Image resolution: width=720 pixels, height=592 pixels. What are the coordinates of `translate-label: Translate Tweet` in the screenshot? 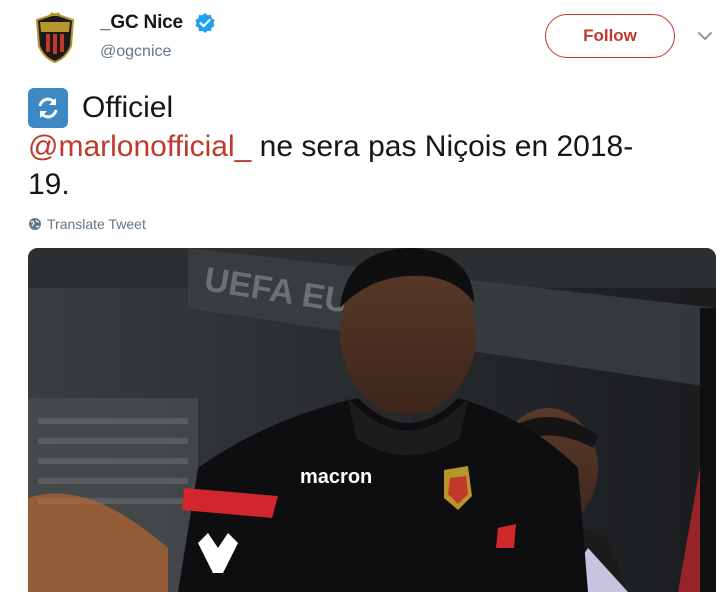 It's located at (96, 224).